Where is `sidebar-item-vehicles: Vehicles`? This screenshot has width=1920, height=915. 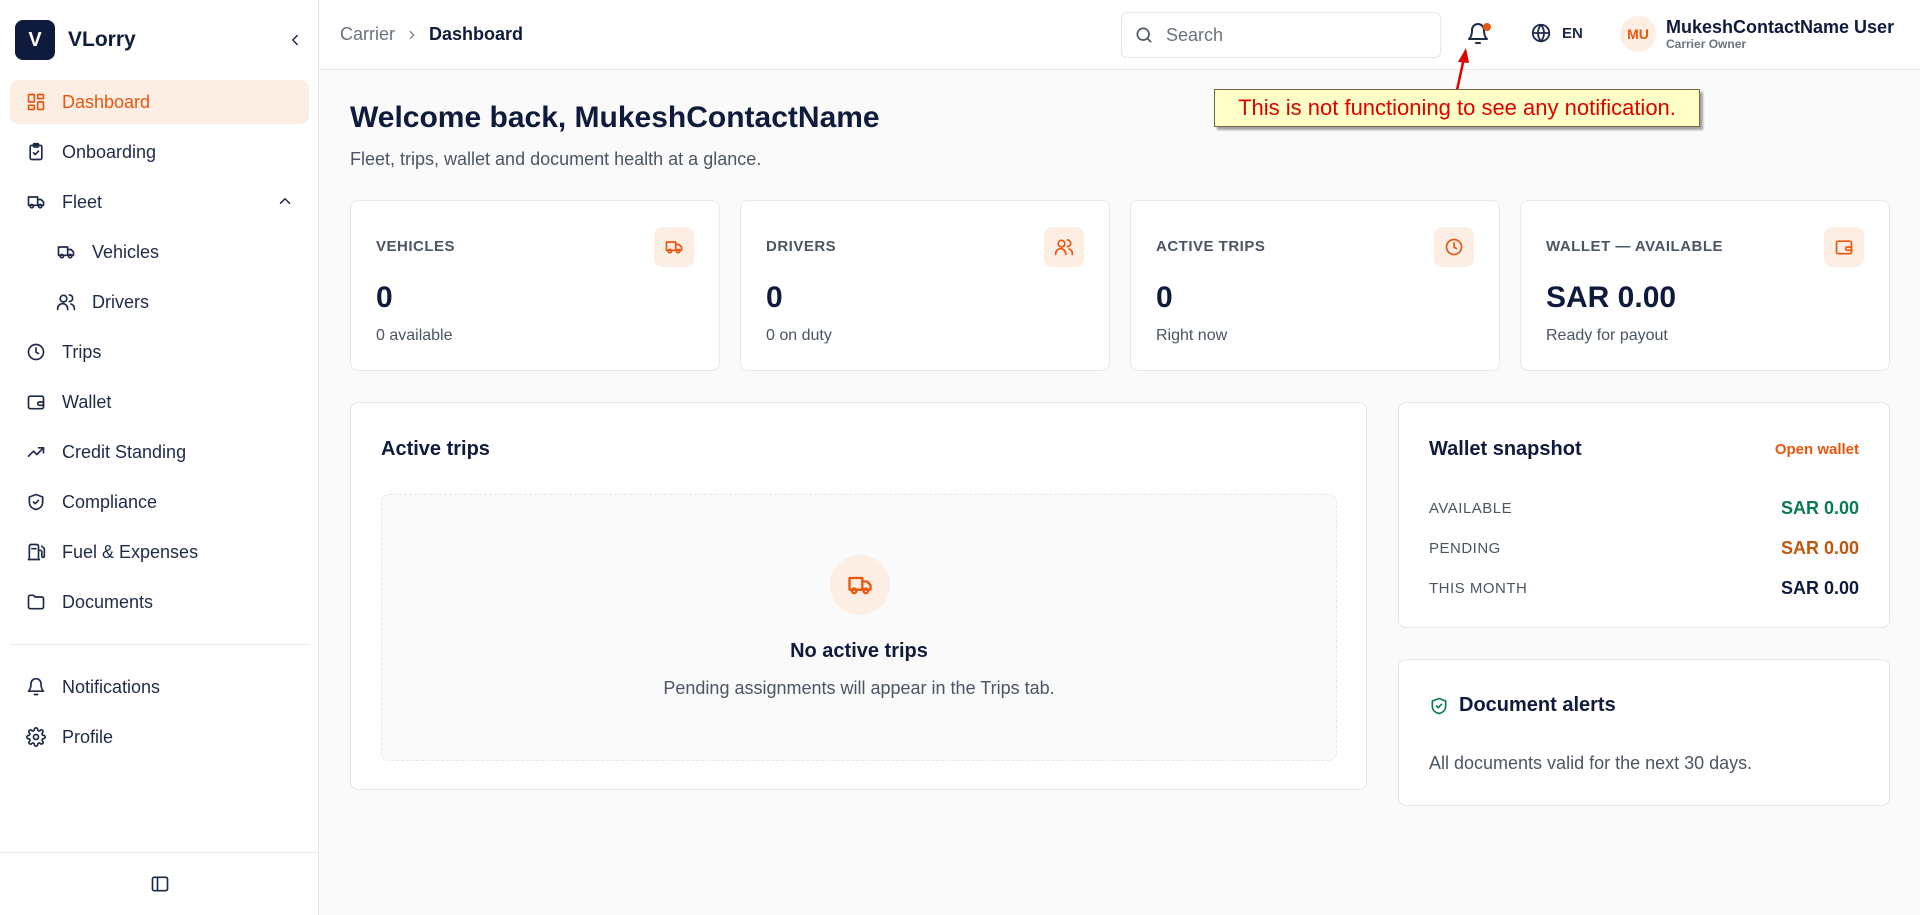
sidebar-item-vehicles: Vehicles is located at coordinates (159, 252).